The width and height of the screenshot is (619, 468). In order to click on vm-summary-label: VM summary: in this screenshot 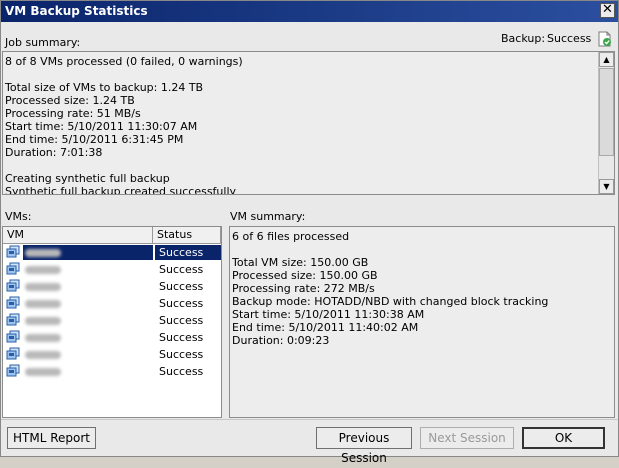, I will do `click(268, 216)`.